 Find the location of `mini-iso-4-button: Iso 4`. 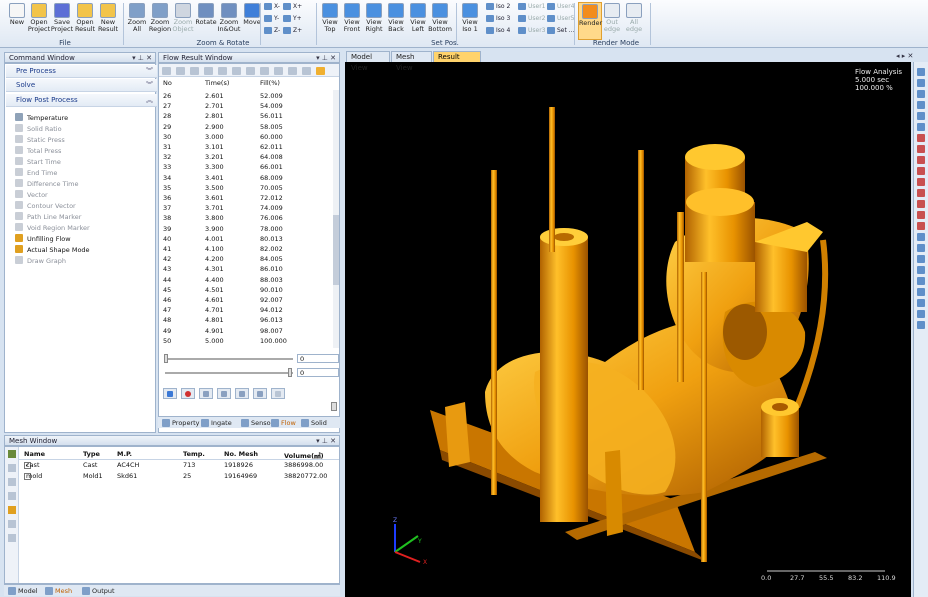

mini-iso-4-button: Iso 4 is located at coordinates (498, 30).